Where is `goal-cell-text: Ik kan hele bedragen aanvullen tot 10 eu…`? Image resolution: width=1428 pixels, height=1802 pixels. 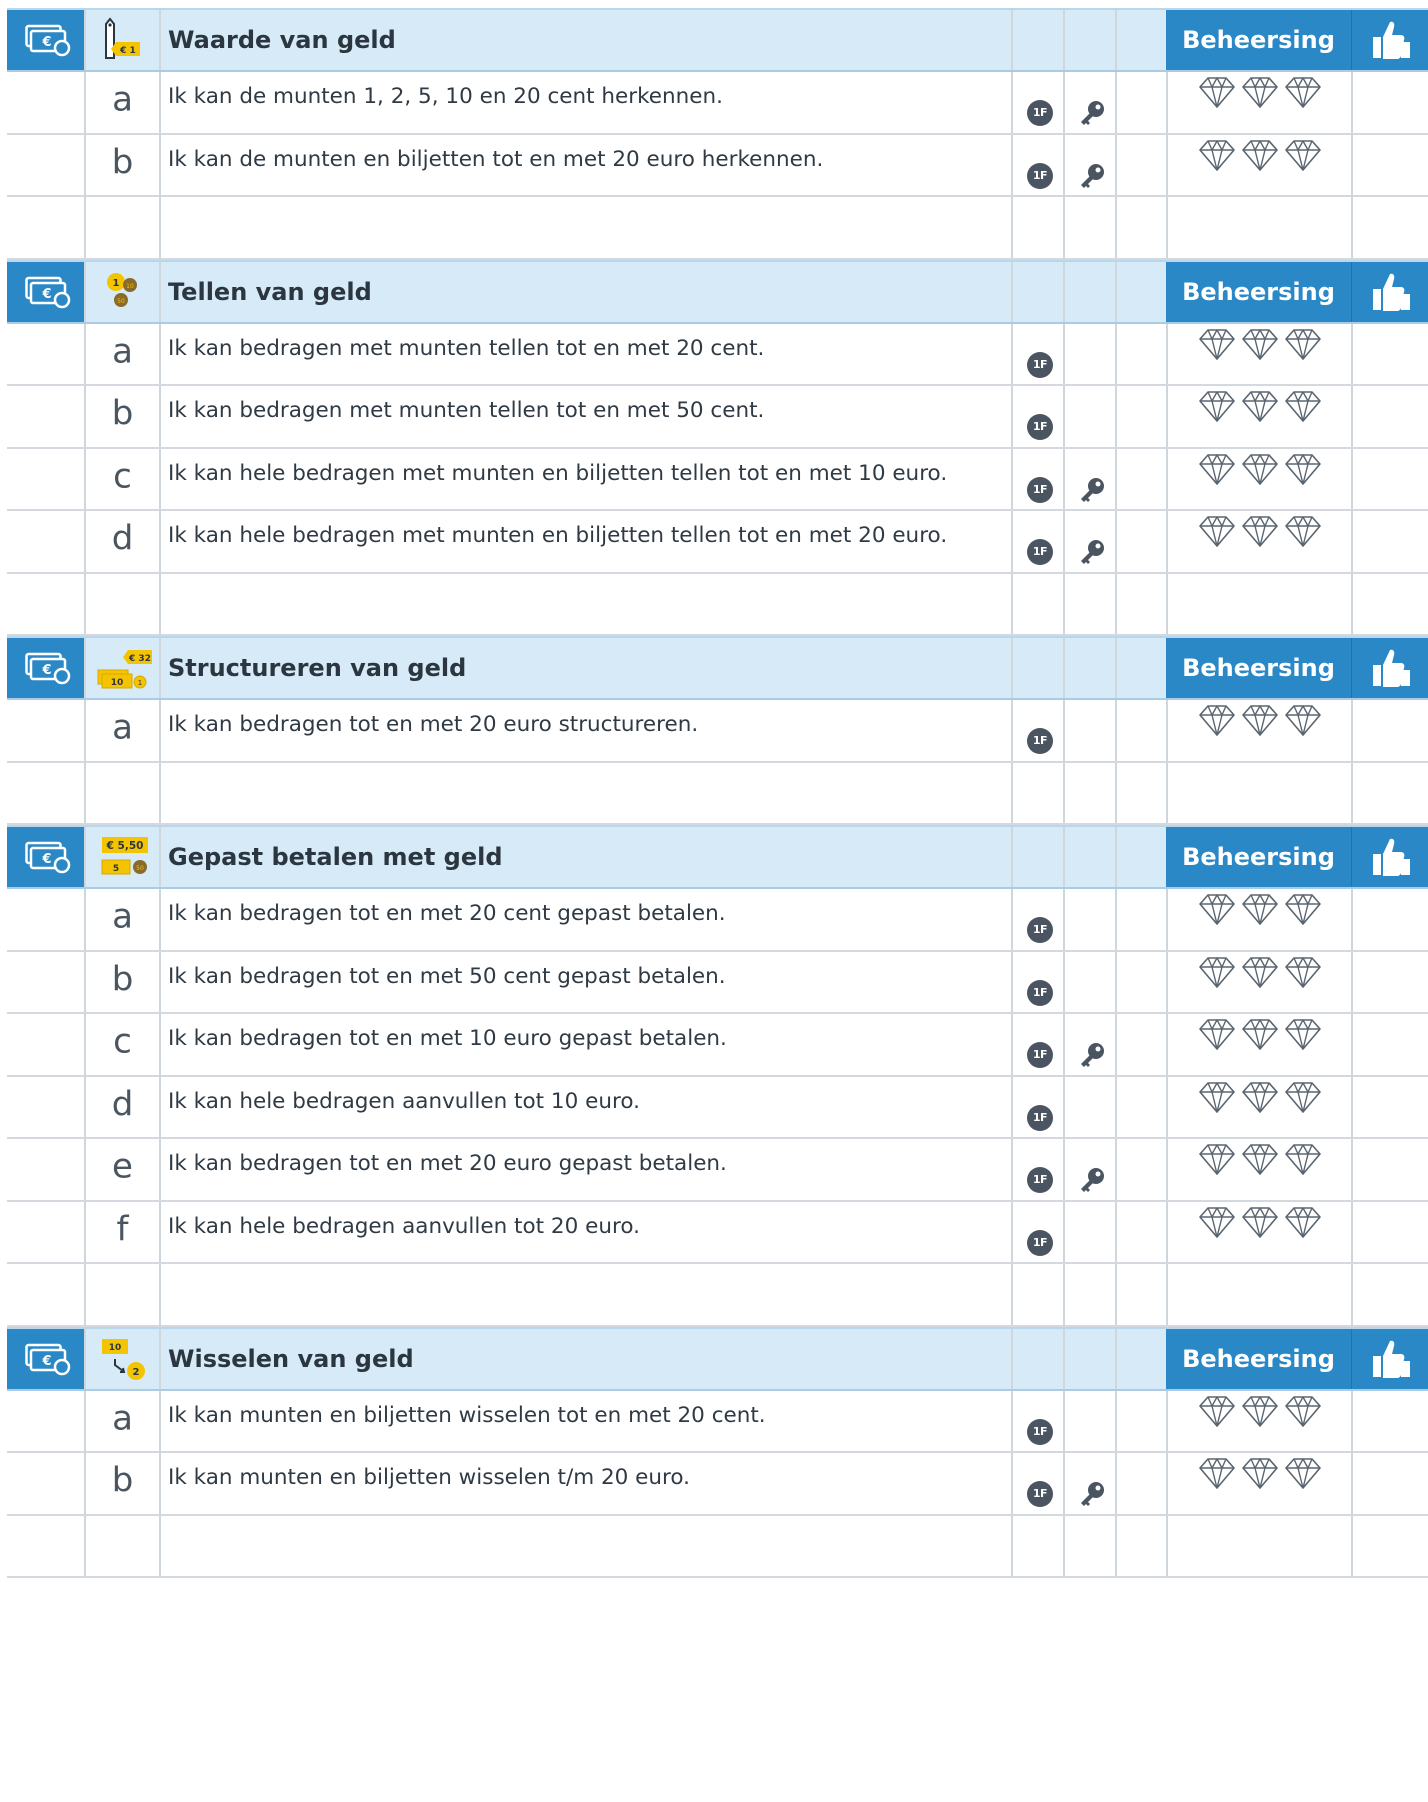
goal-cell-text: Ik kan hele bedragen aanvullen tot 10 eu… is located at coordinates (585, 1106).